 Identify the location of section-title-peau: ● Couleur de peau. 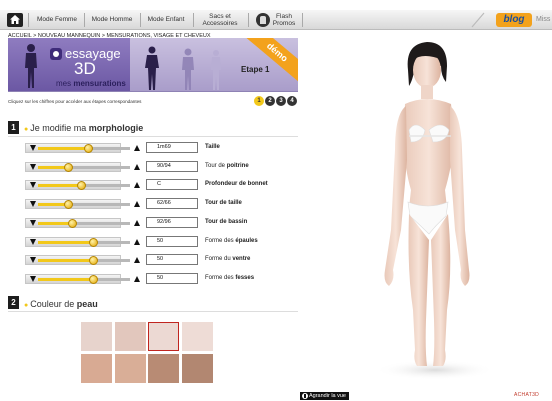
(61, 304).